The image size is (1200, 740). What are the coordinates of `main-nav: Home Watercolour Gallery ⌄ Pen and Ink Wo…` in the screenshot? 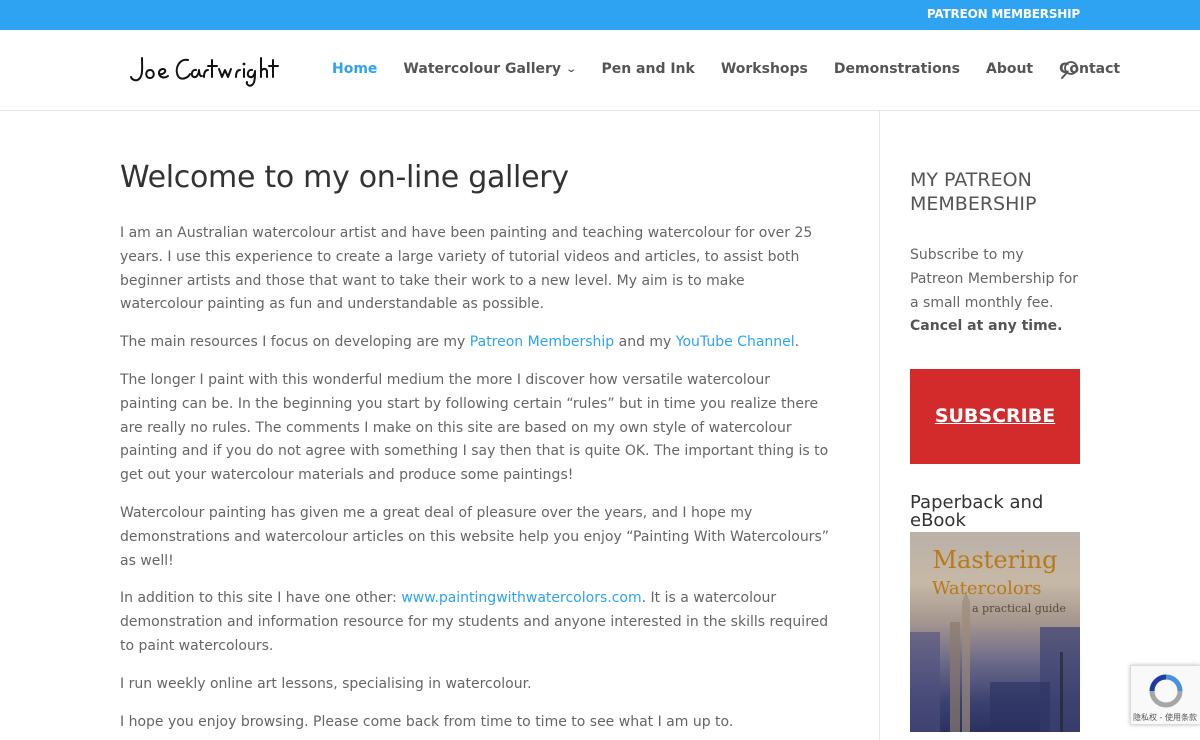 It's located at (726, 69).